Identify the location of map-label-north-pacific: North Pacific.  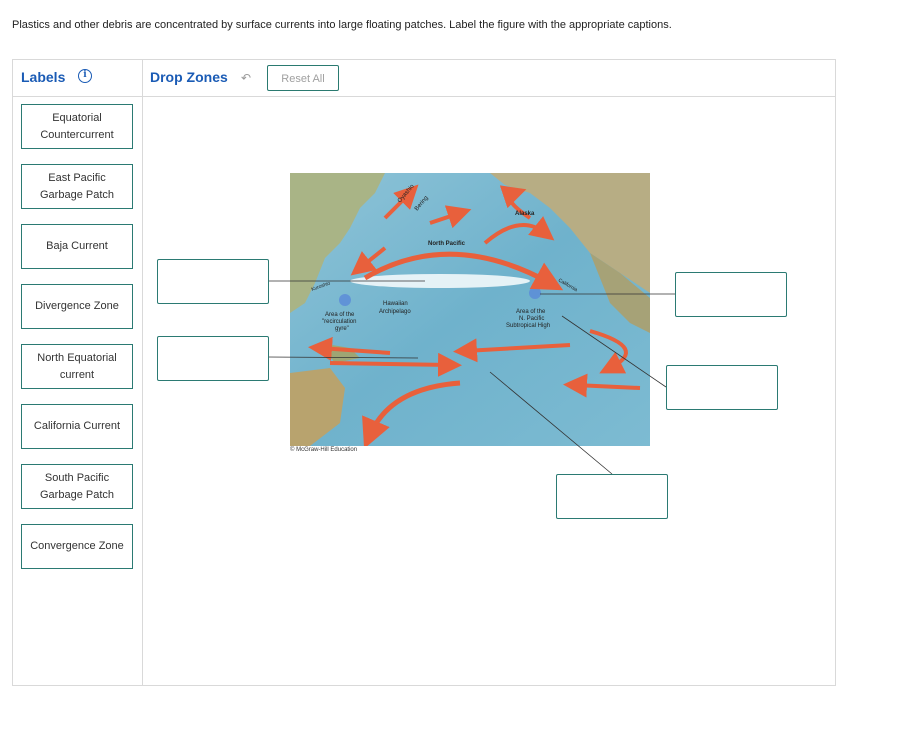
(447, 244).